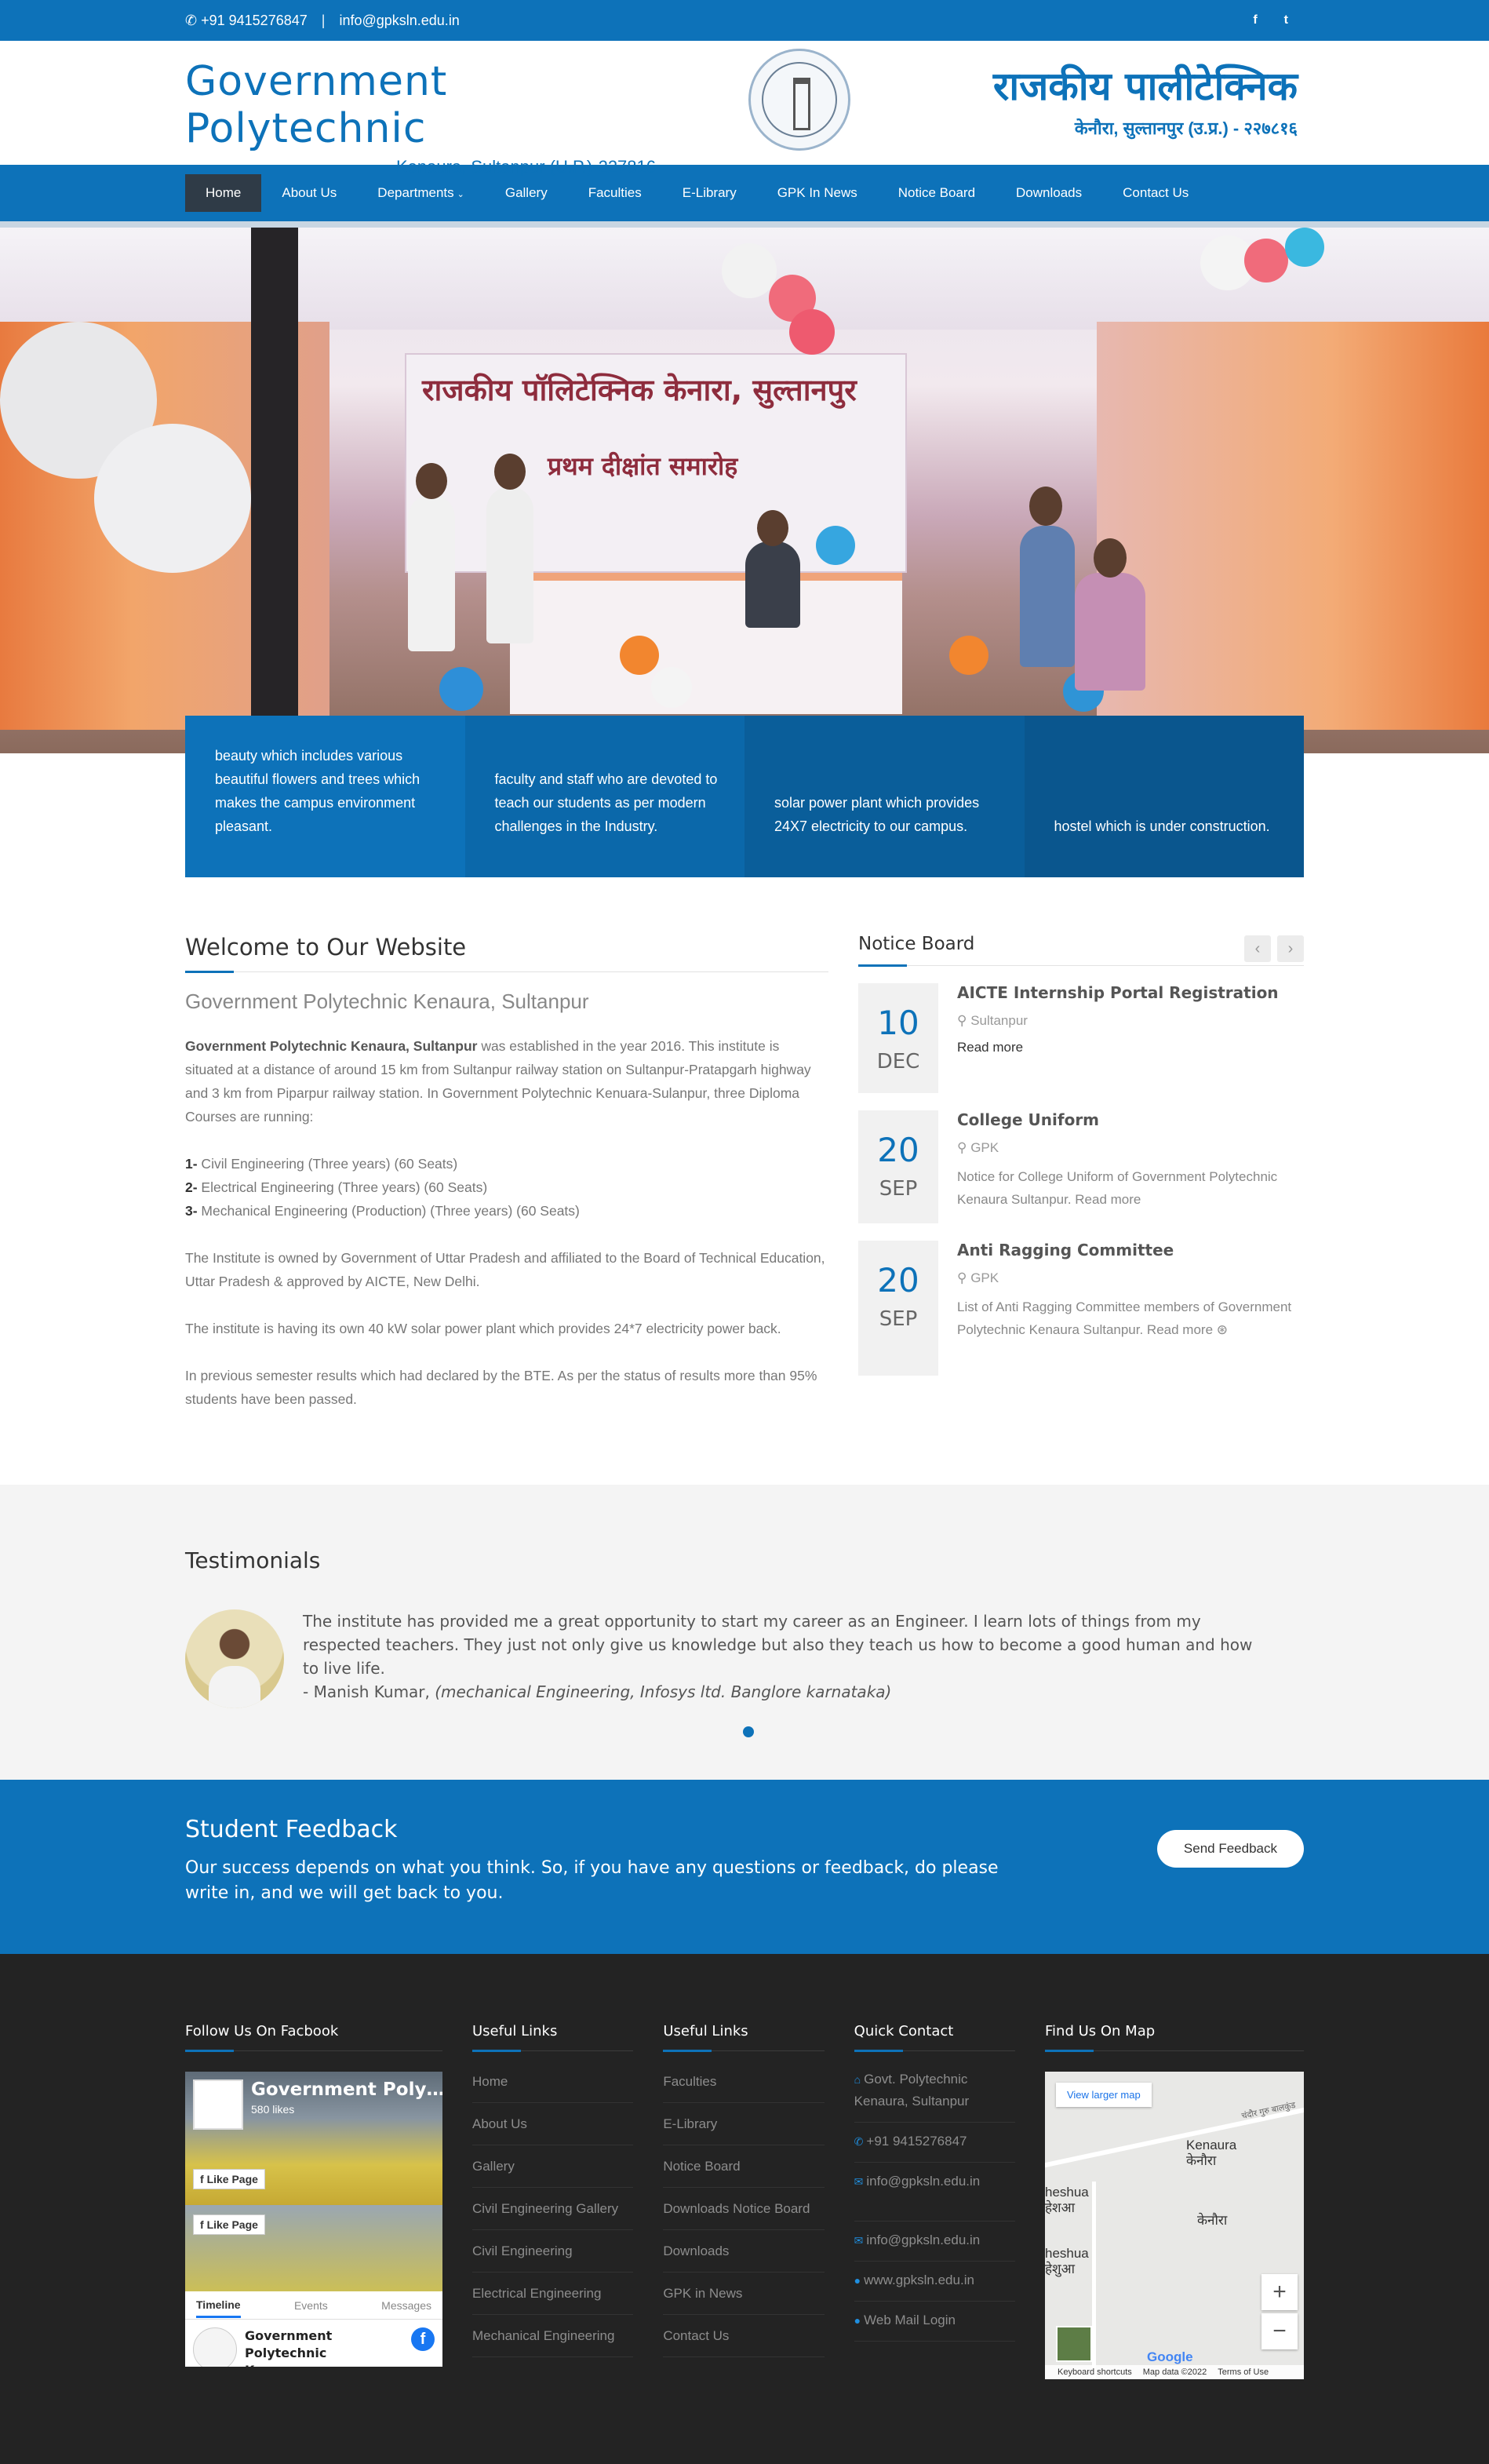 The width and height of the screenshot is (1489, 2464). What do you see at coordinates (1118, 1047) in the screenshot?
I see `read-more-link: Read more` at bounding box center [1118, 1047].